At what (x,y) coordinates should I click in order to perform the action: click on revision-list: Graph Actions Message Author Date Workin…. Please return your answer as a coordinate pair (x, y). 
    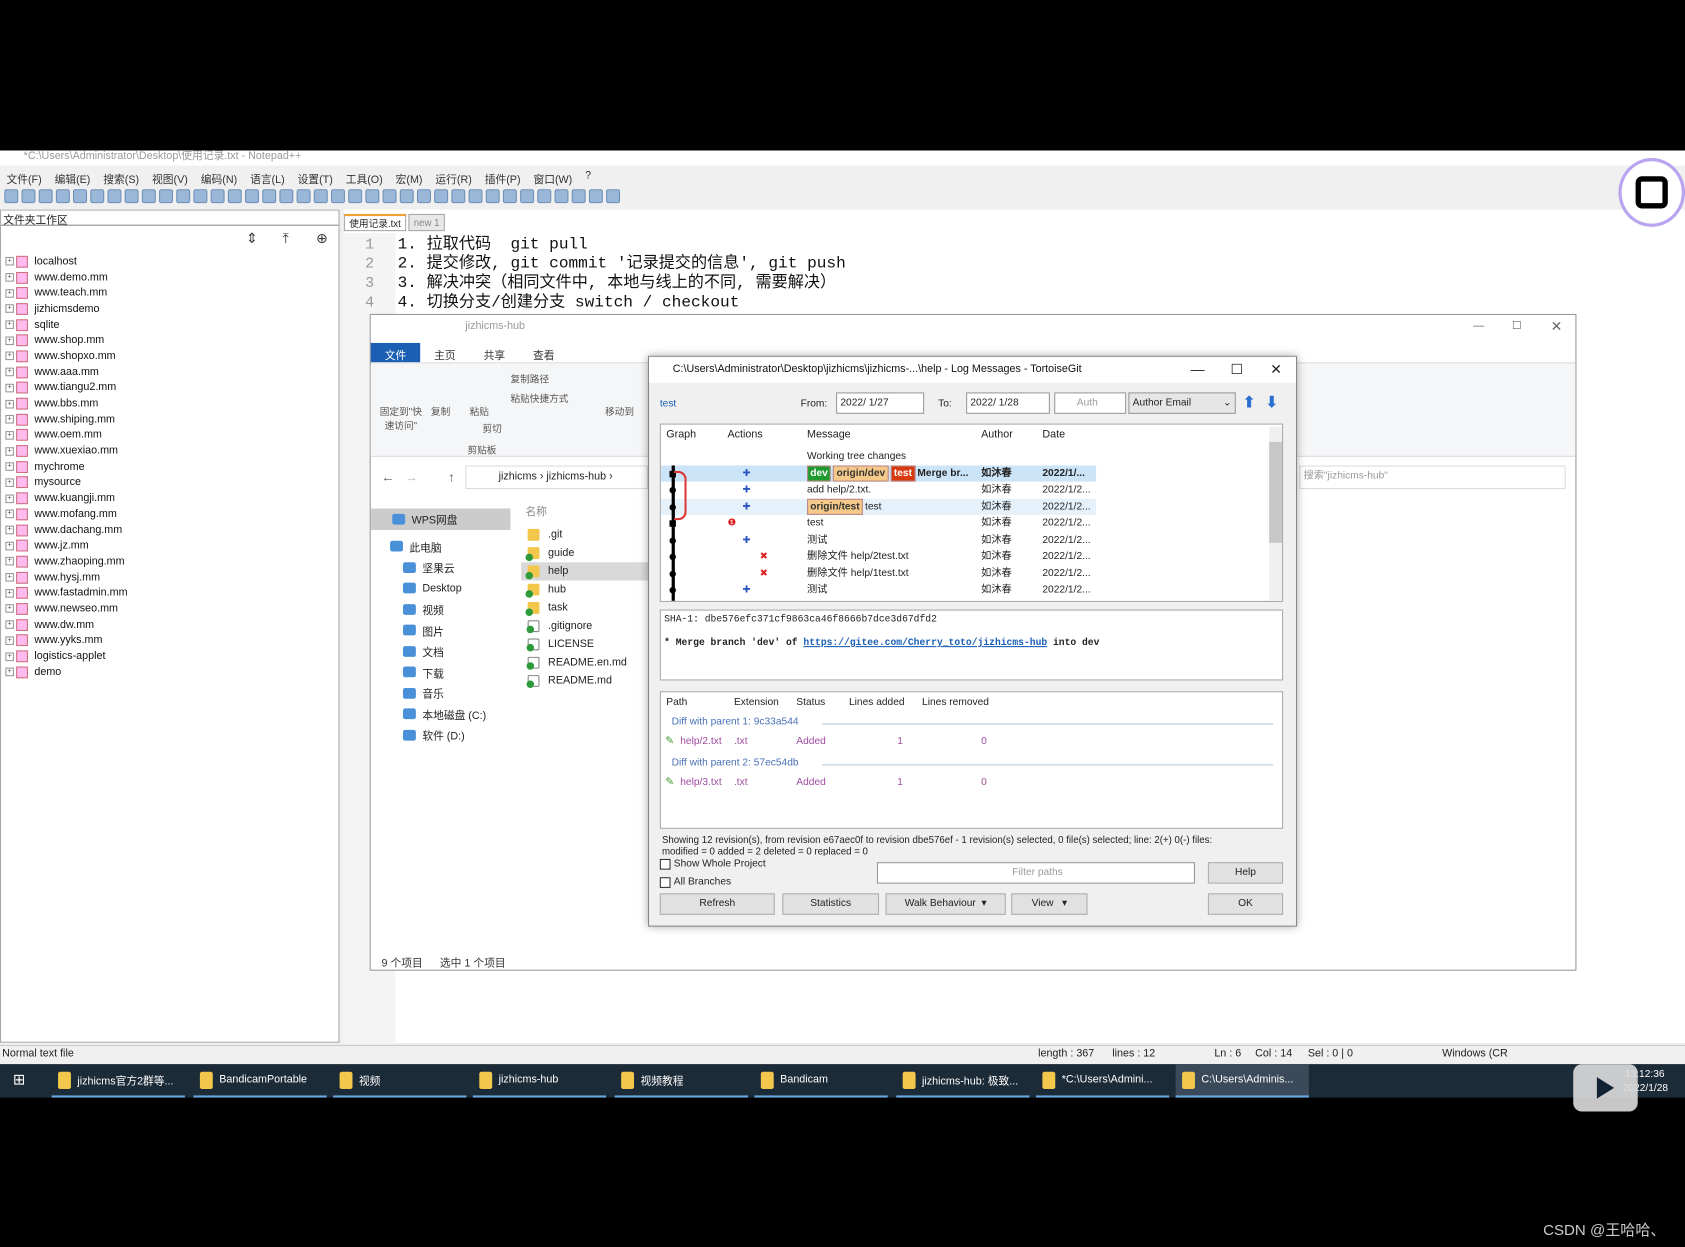
    Looking at the image, I should click on (971, 512).